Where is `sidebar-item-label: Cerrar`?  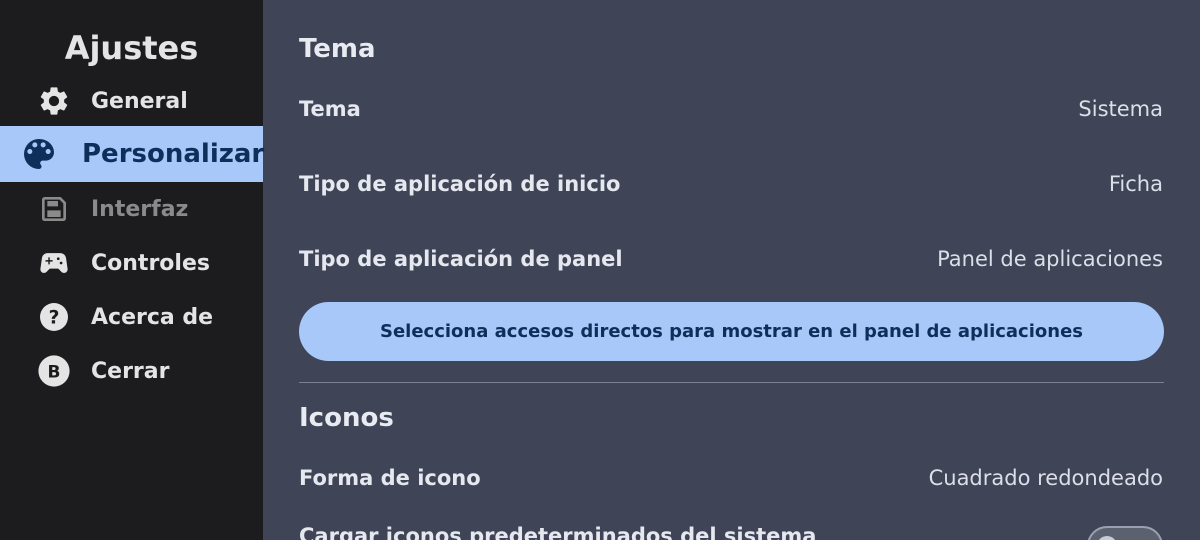
sidebar-item-label: Cerrar is located at coordinates (130, 371).